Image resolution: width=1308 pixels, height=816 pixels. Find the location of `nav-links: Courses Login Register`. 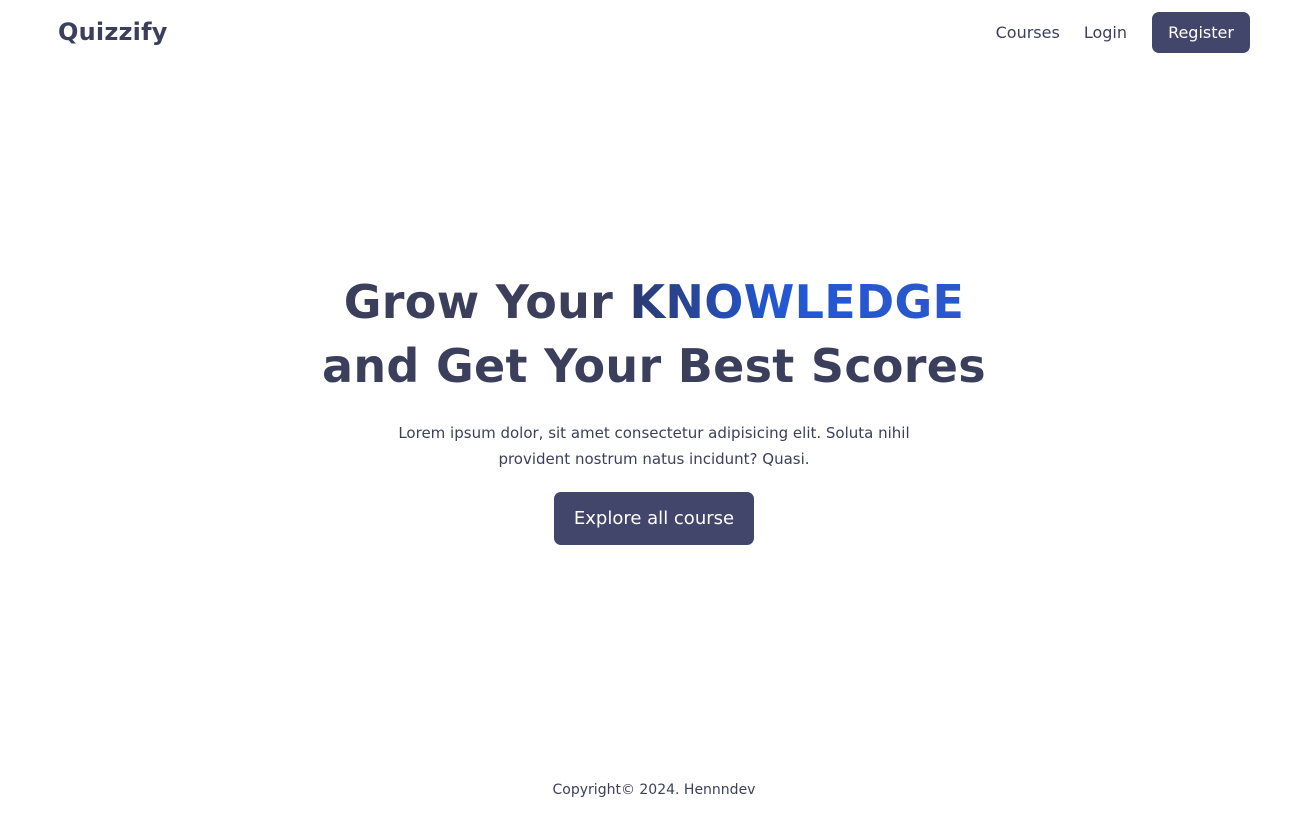

nav-links: Courses Login Register is located at coordinates (1123, 32).